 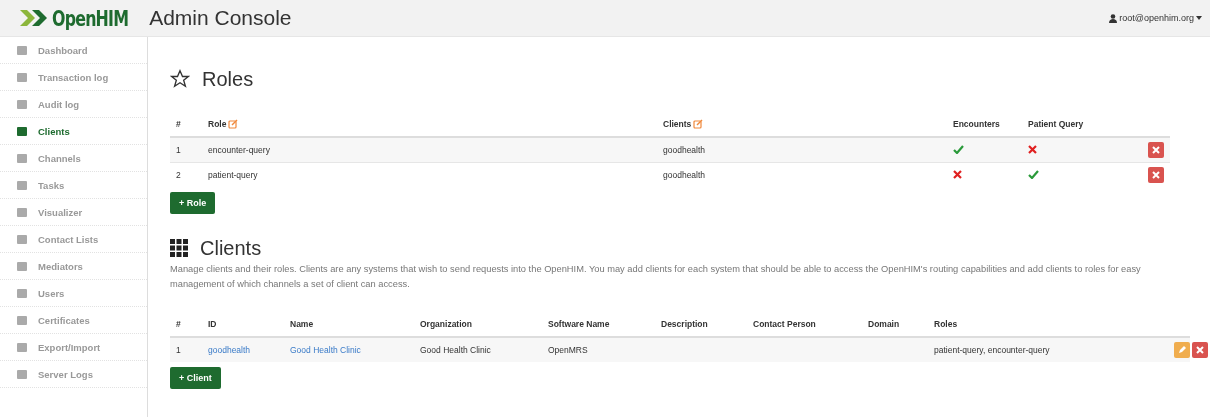 What do you see at coordinates (455, 349) in the screenshot?
I see `table-cell: Good Health Clinic` at bounding box center [455, 349].